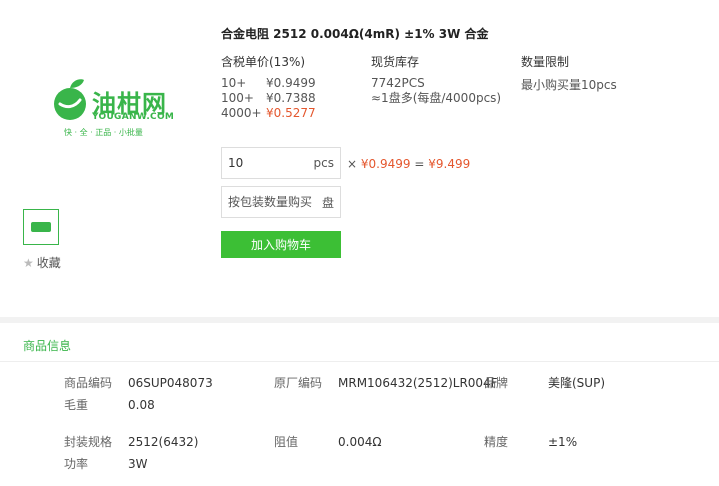  I want to click on price-tier-row: 10+ ¥0.9499, so click(268, 83).